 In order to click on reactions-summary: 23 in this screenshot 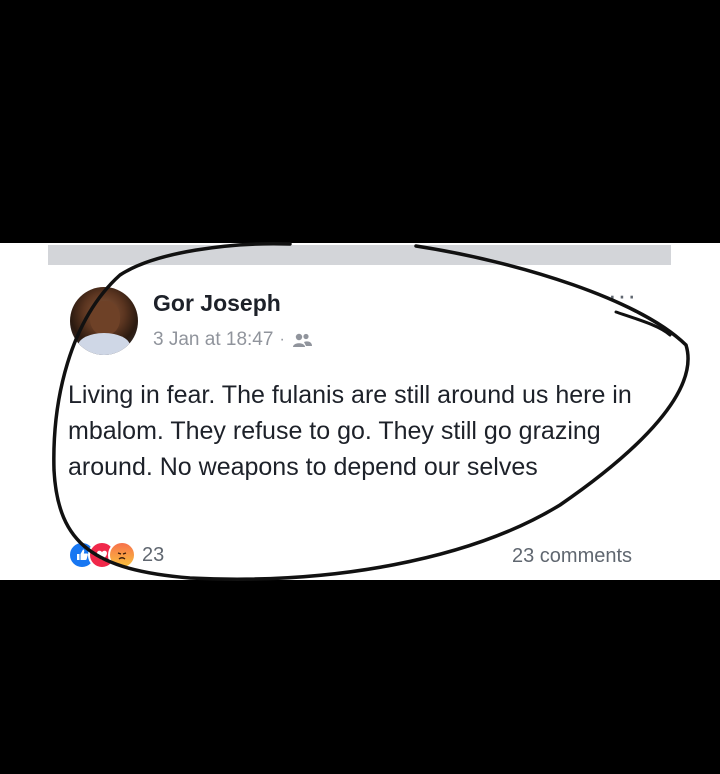, I will do `click(116, 555)`.